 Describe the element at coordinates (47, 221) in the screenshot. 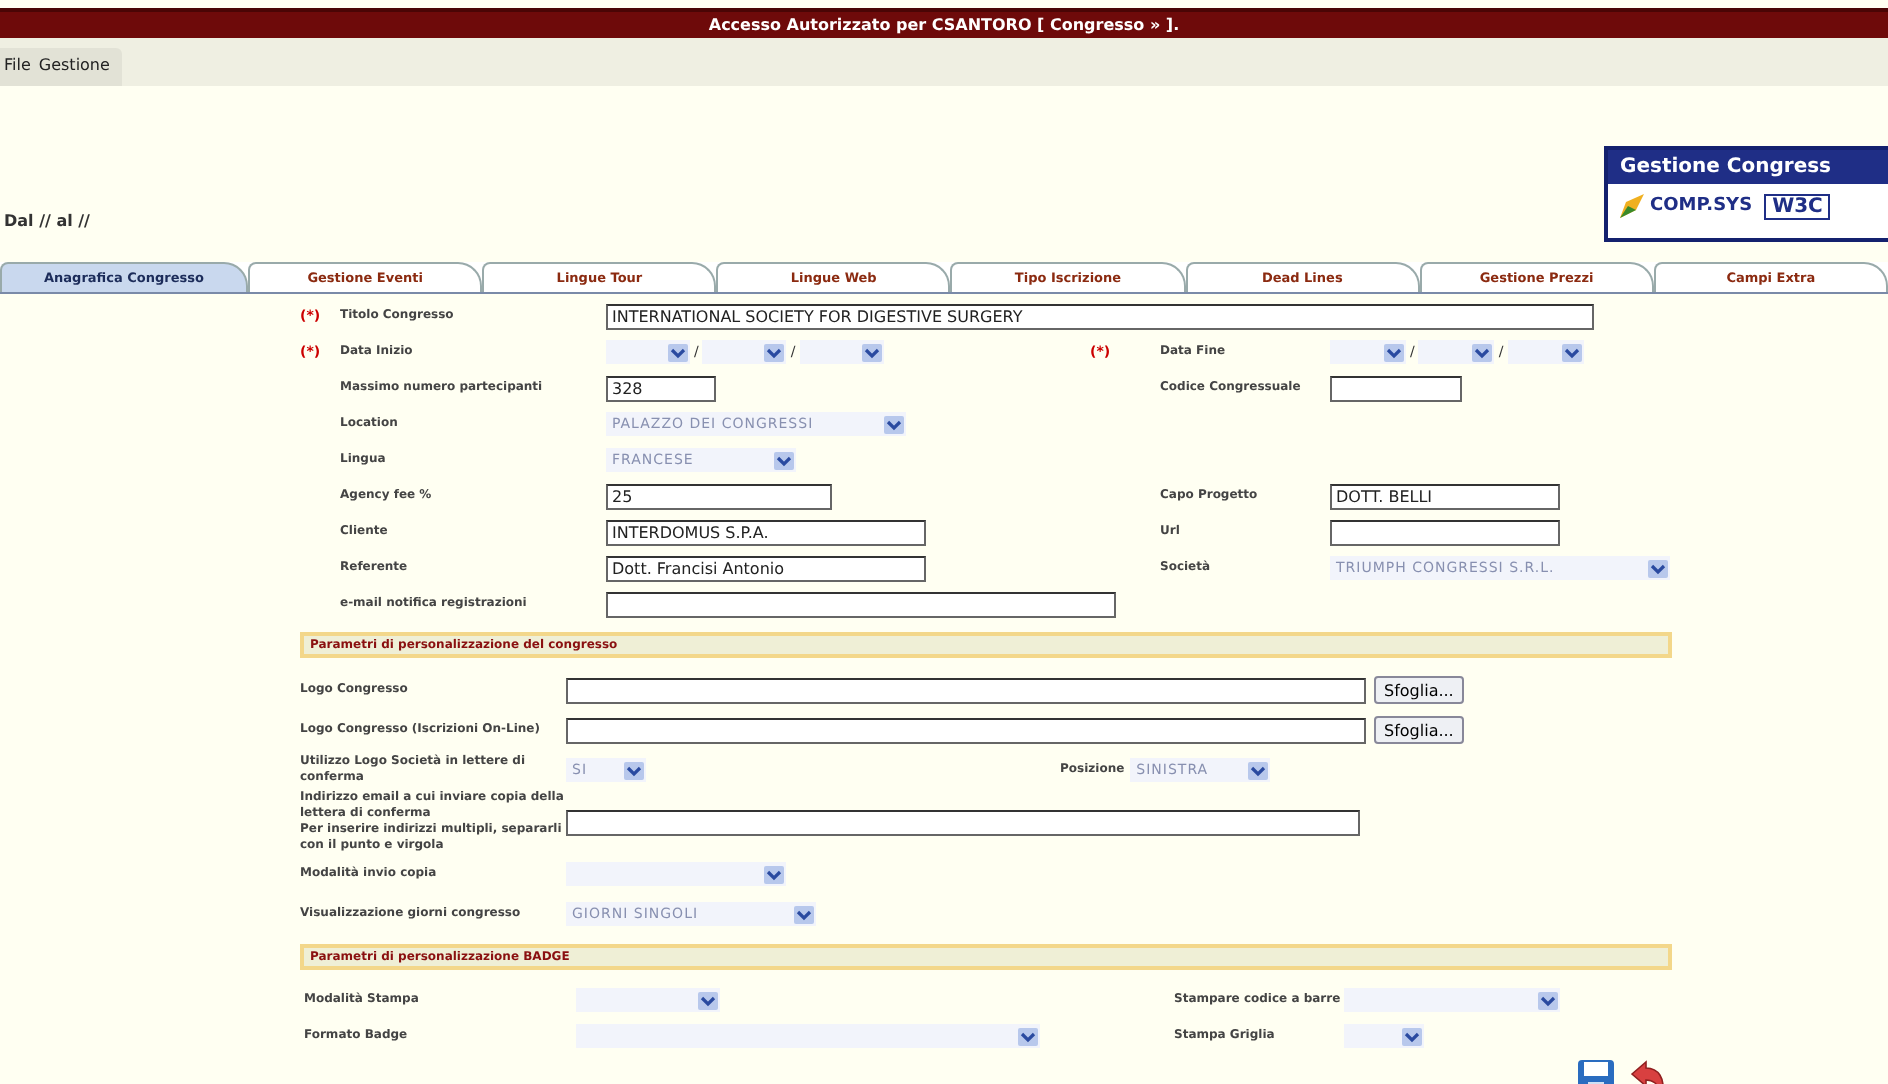

I see `date-range-text: Dal // al //` at that location.